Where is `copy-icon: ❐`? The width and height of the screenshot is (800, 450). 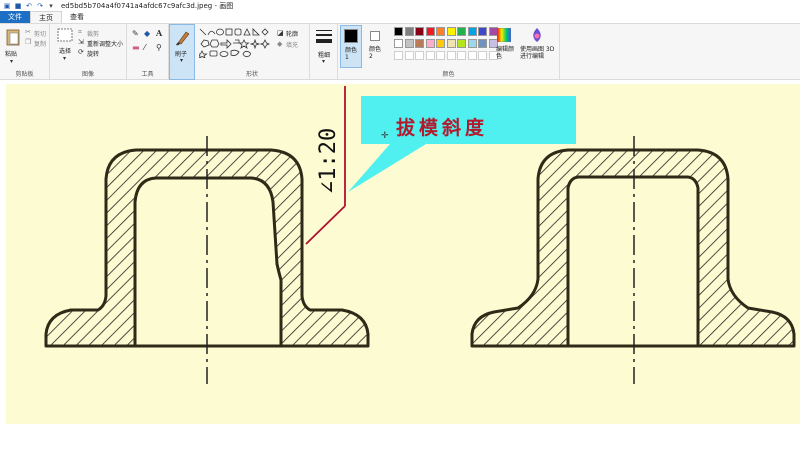 copy-icon: ❐ is located at coordinates (28, 42).